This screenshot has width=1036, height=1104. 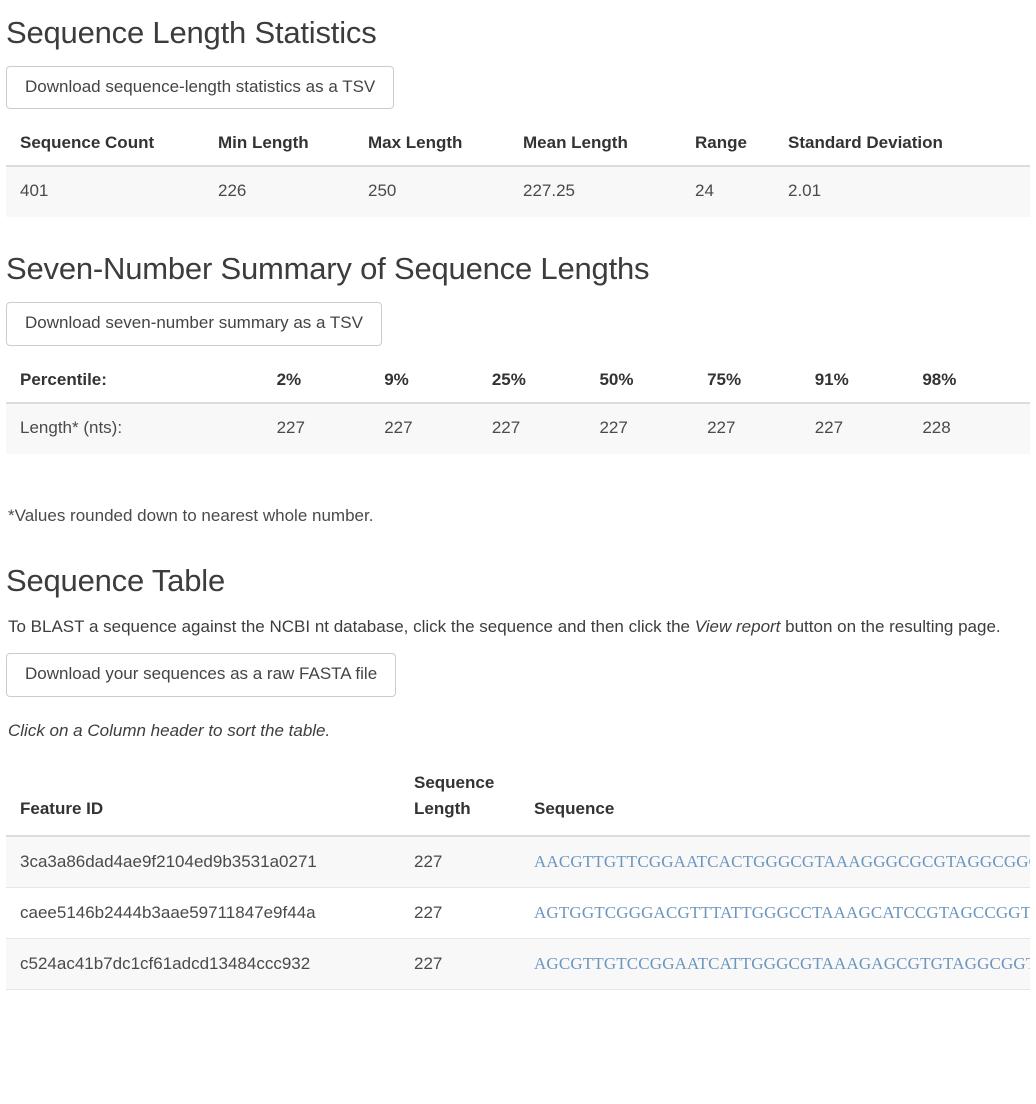 I want to click on table-header-row: Feature ID Sequence Length Sequence, so click(x=518, y=800).